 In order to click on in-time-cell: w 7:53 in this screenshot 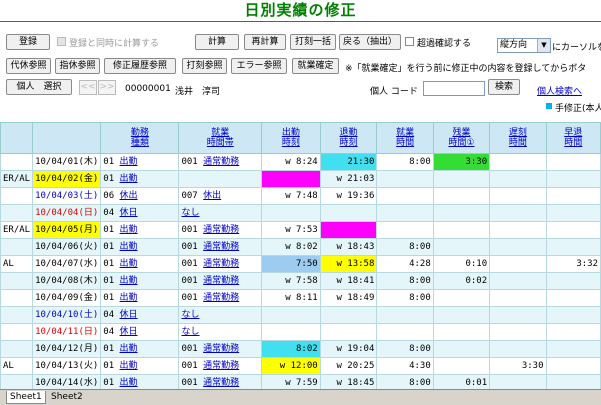, I will do `click(291, 230)`.